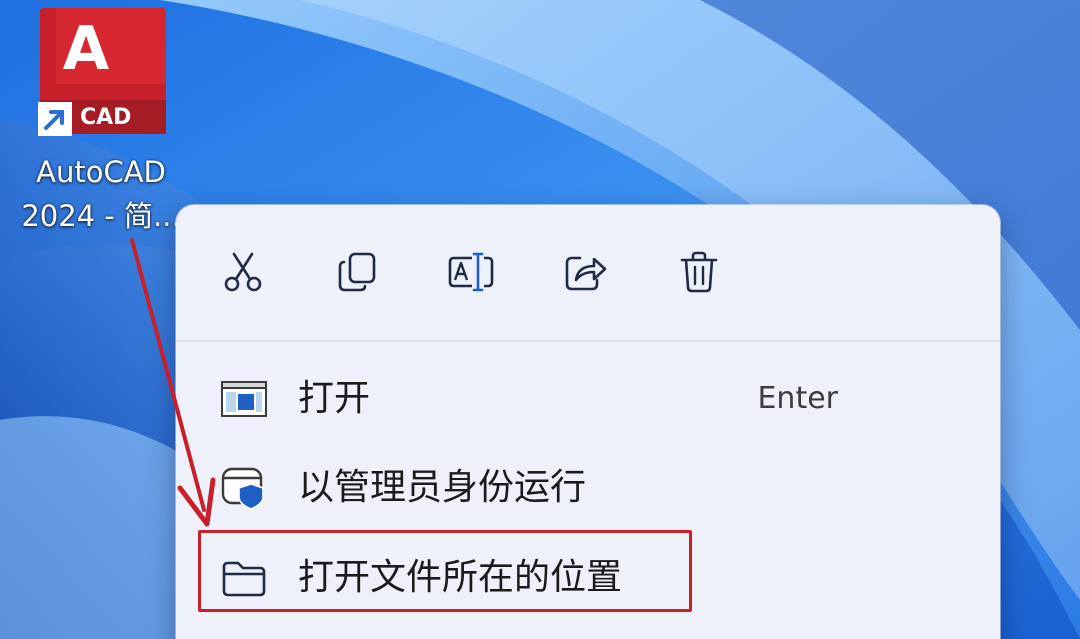  What do you see at coordinates (442, 487) in the screenshot?
I see `menu-item-run-as-admin-label: 以管理员身份运行` at bounding box center [442, 487].